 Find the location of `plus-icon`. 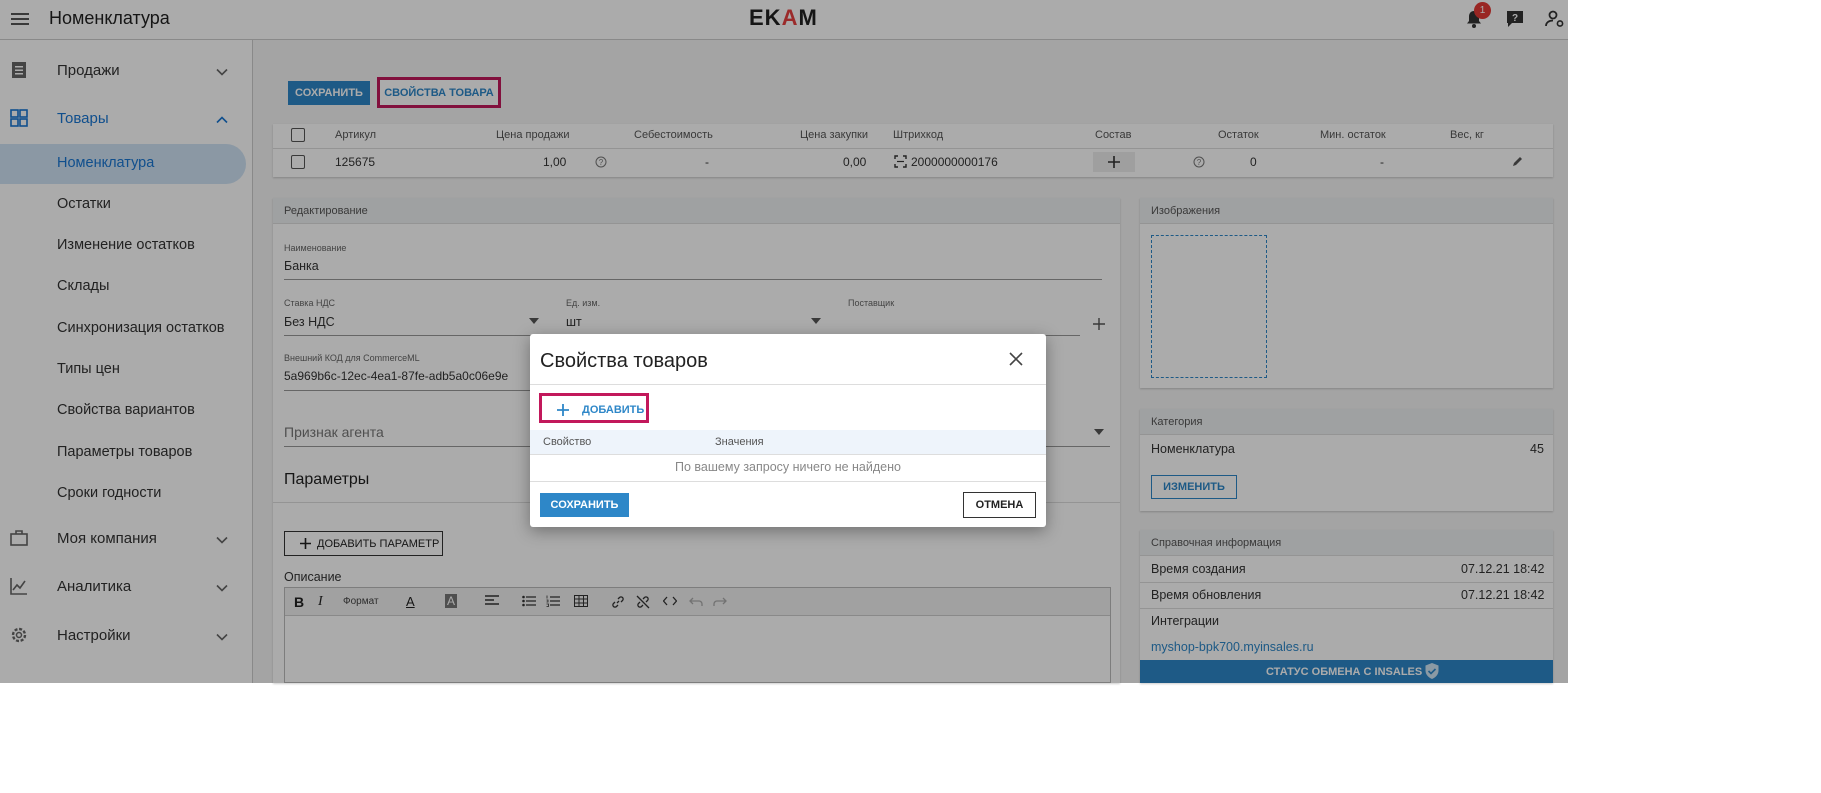

plus-icon is located at coordinates (563, 410).